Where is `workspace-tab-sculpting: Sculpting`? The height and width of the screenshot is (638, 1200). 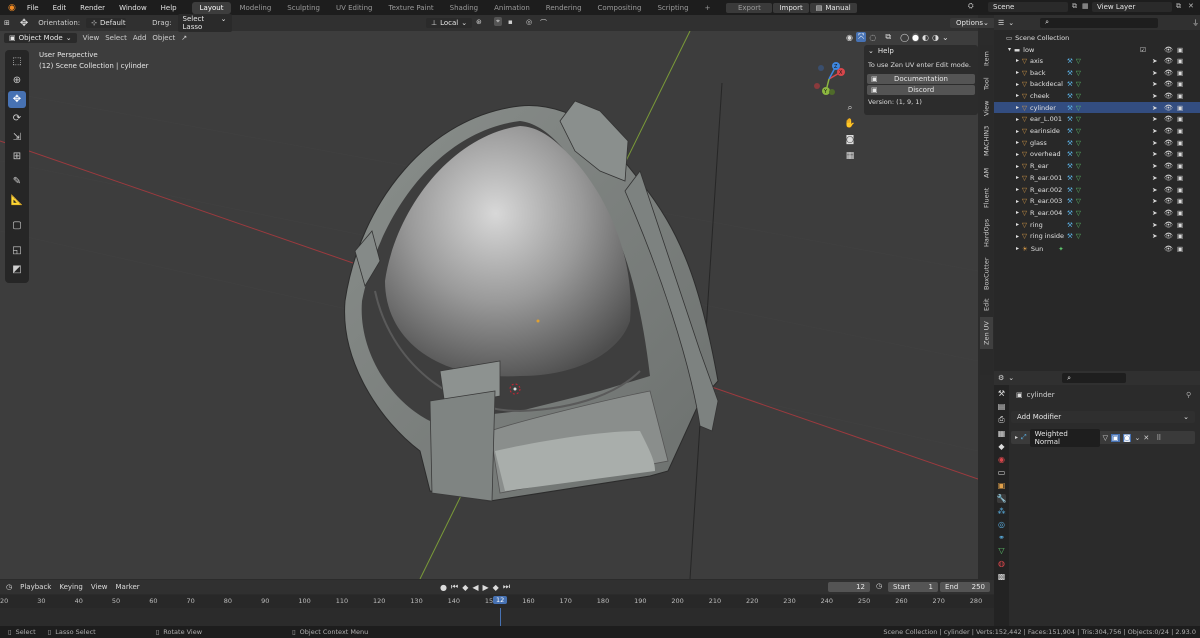 workspace-tab-sculpting: Sculpting is located at coordinates (303, 8).